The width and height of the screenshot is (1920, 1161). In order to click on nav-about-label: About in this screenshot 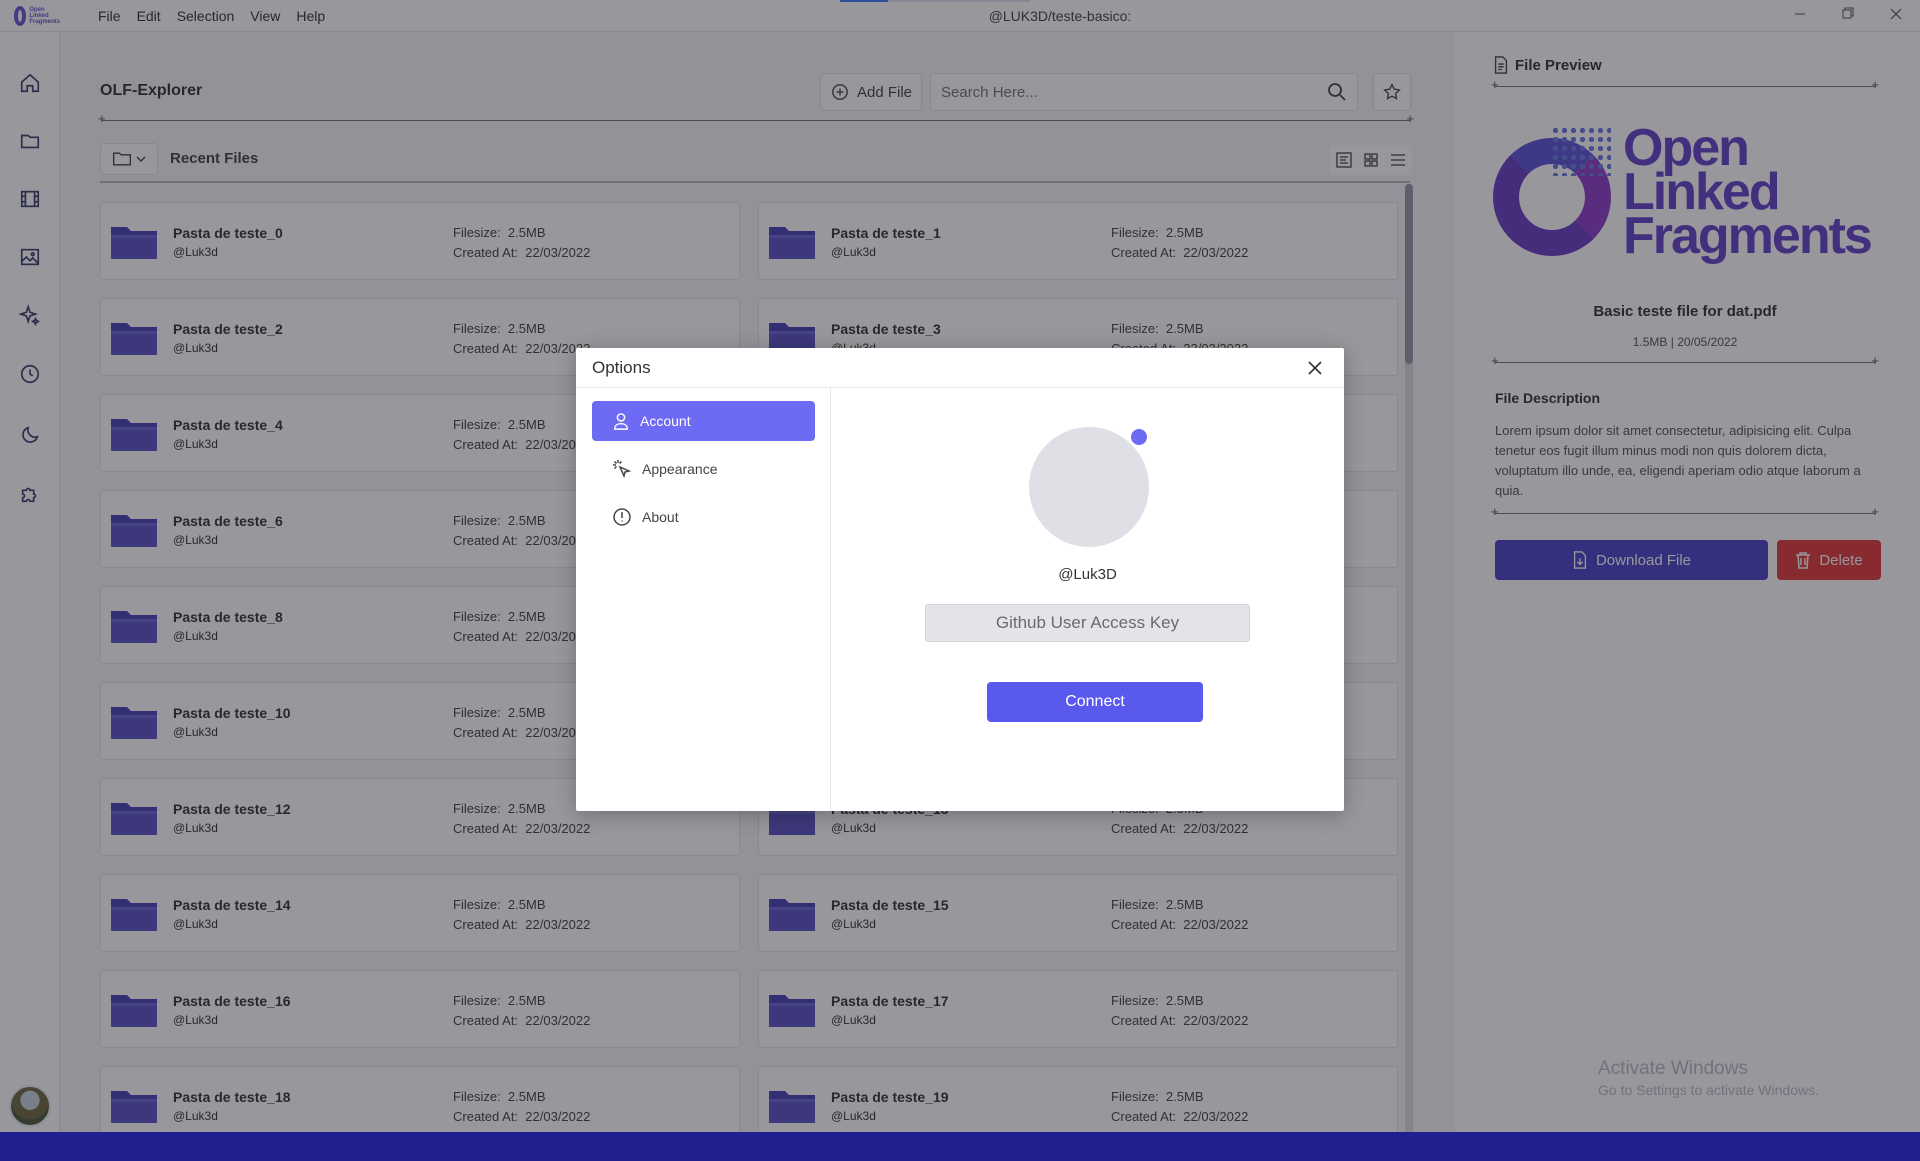, I will do `click(660, 517)`.